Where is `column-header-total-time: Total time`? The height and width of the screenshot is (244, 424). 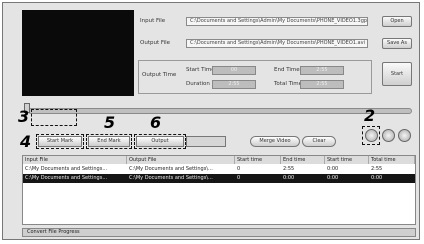
column-header-total-time: Total time is located at coordinates (392, 160).